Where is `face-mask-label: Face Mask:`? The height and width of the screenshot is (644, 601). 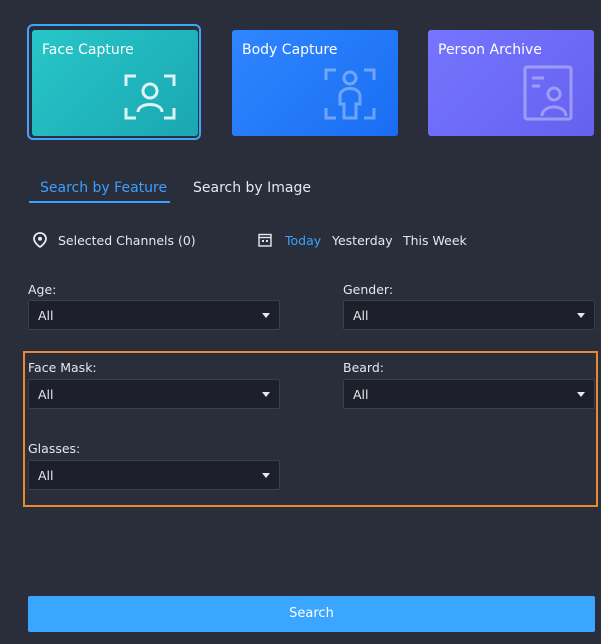
face-mask-label: Face Mask: is located at coordinates (62, 367).